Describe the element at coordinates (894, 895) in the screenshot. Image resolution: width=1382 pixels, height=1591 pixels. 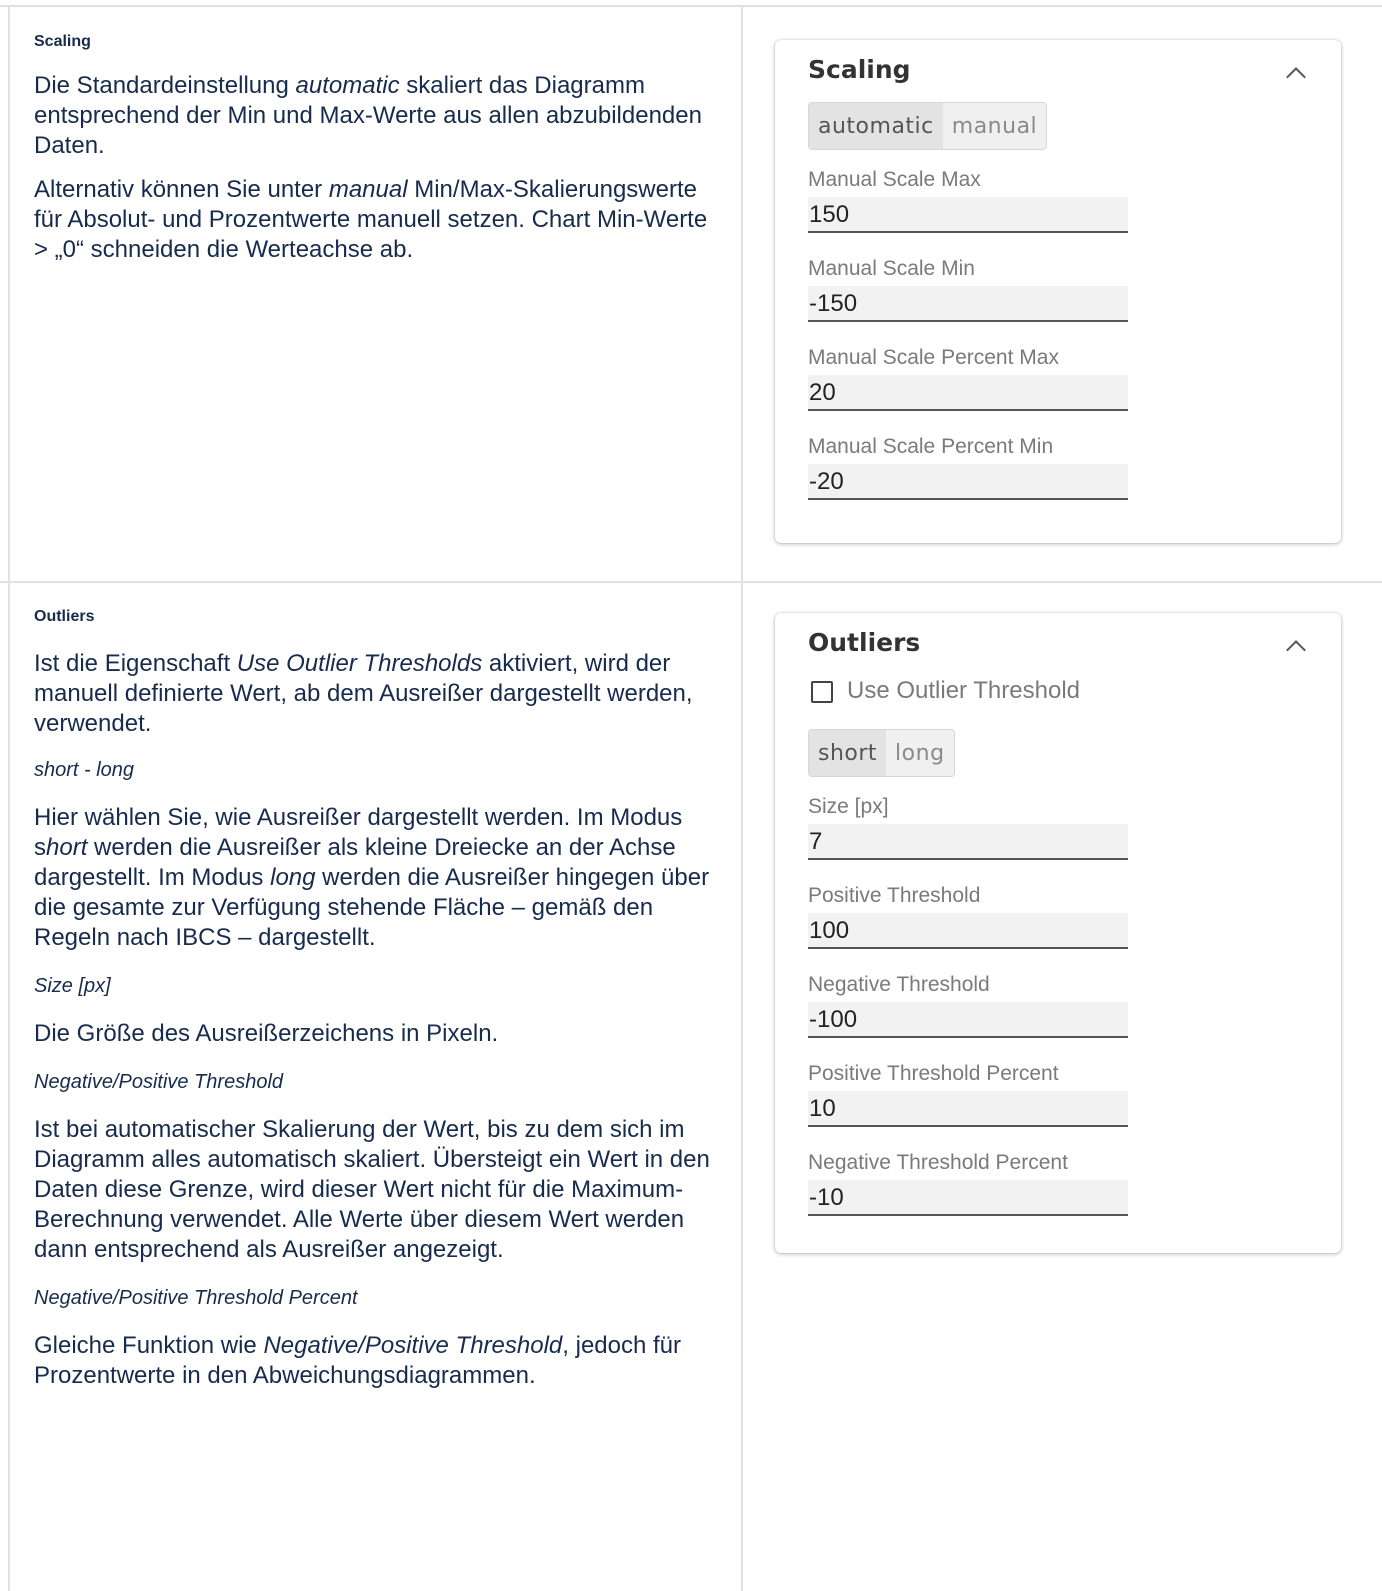
I see `field-label: Positive Threshold` at that location.